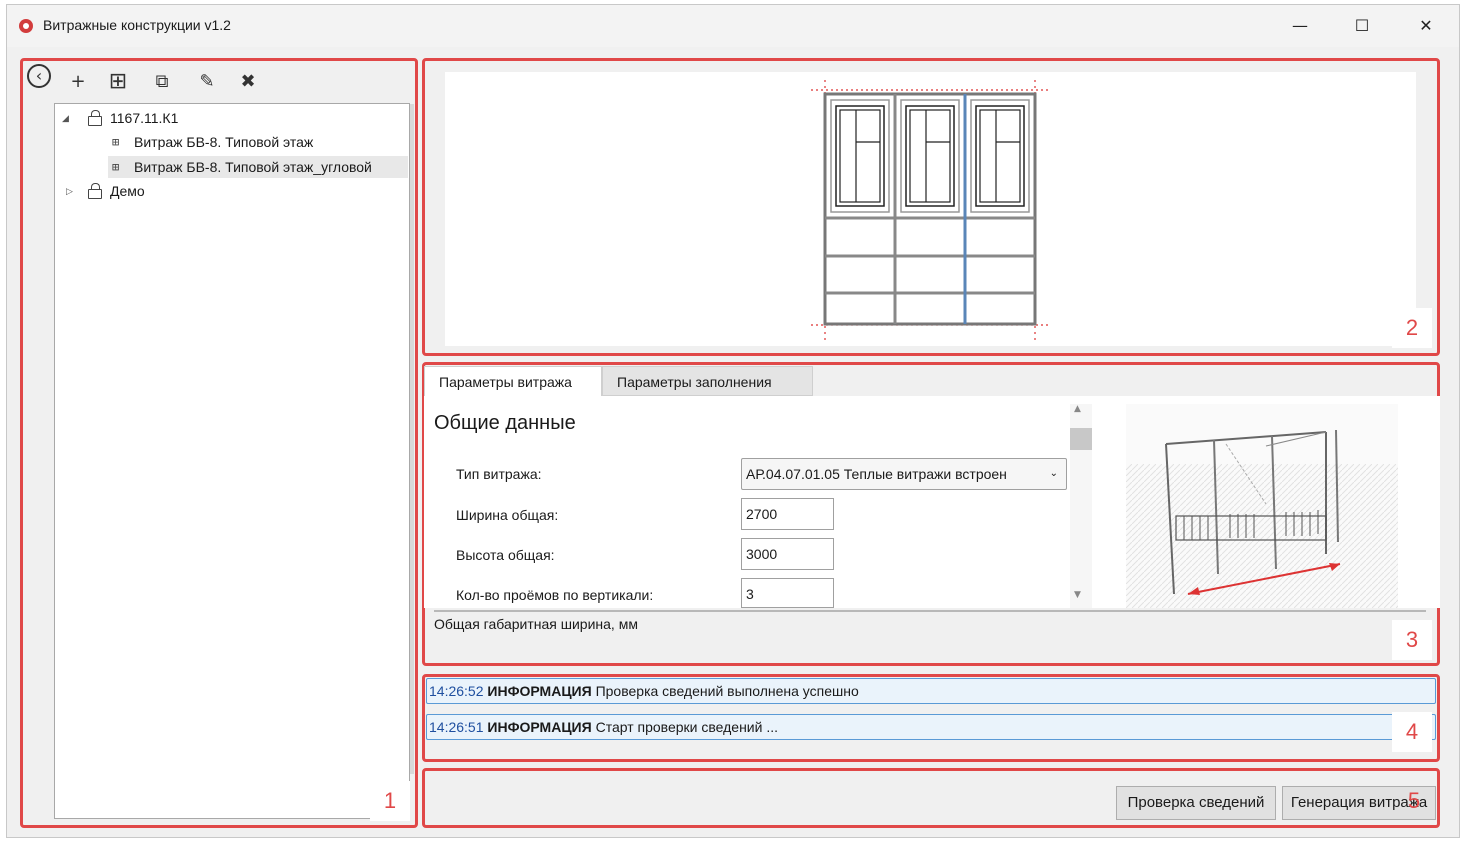 The width and height of the screenshot is (1466, 842). What do you see at coordinates (39, 76) in the screenshot?
I see `back-icon: ‹` at bounding box center [39, 76].